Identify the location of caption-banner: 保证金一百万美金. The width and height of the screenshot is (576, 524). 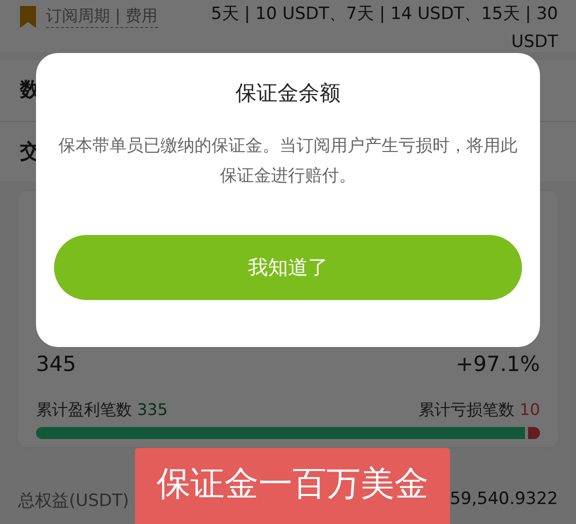
(292, 486).